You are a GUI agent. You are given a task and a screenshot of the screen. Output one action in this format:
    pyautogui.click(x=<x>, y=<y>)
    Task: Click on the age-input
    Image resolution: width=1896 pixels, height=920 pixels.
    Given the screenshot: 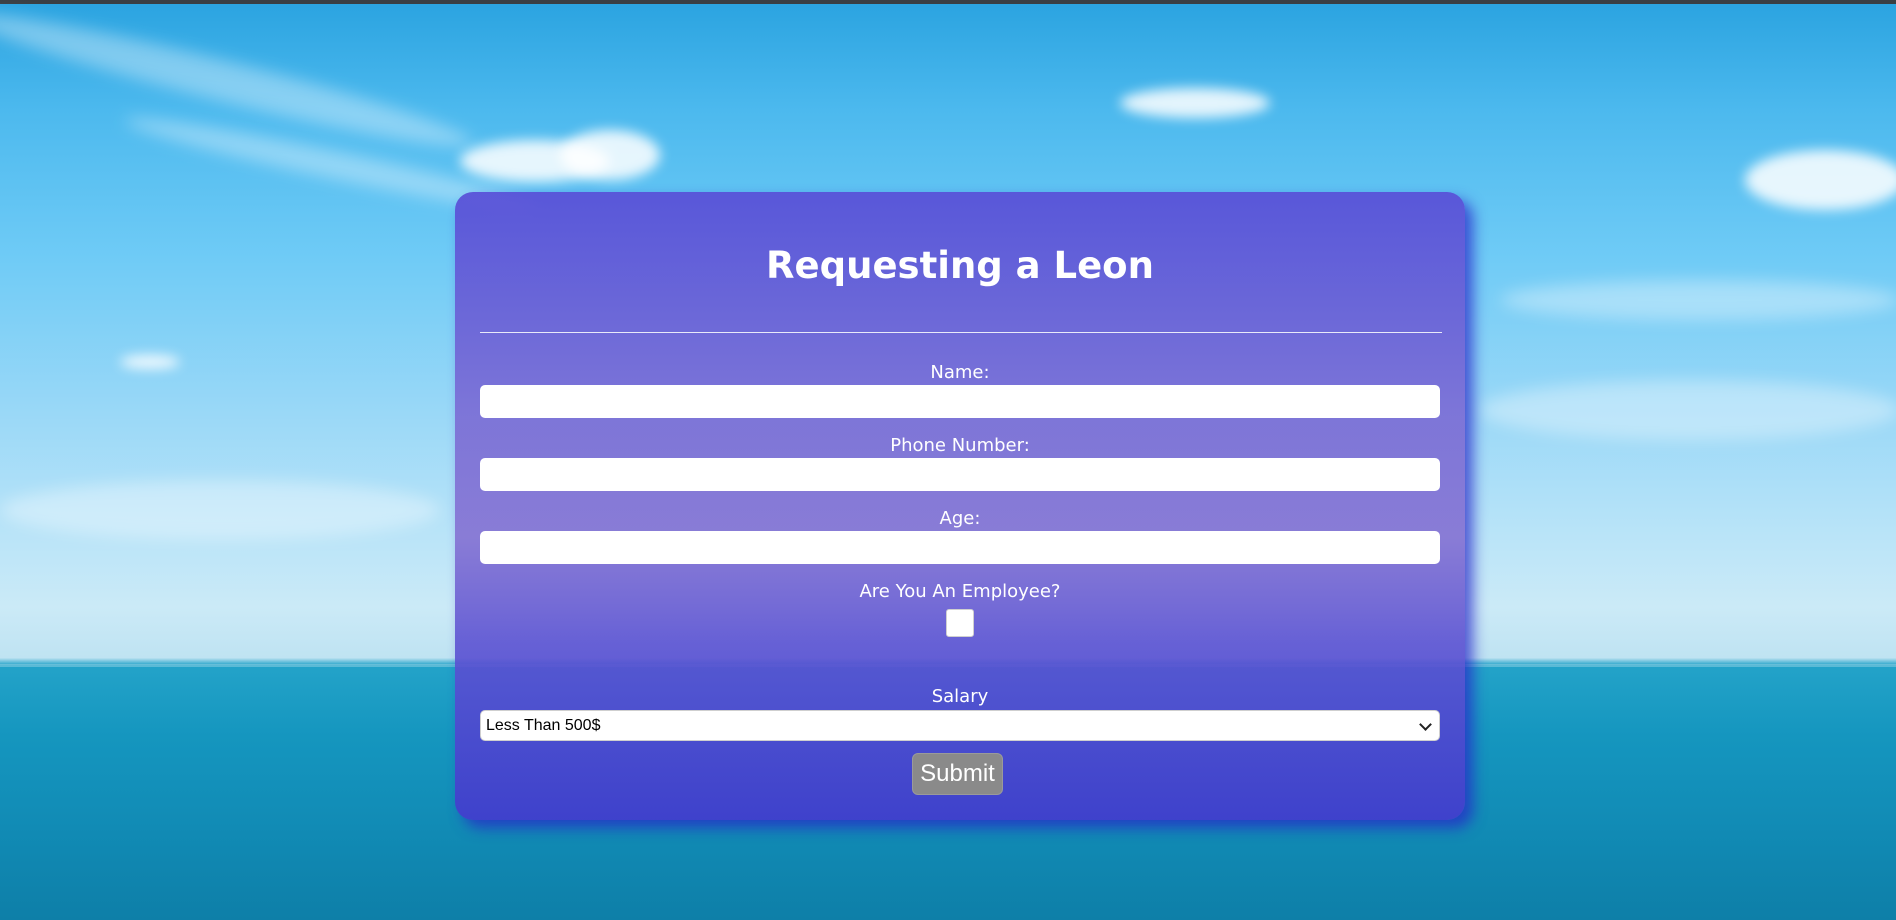 What is the action you would take?
    pyautogui.click(x=960, y=547)
    